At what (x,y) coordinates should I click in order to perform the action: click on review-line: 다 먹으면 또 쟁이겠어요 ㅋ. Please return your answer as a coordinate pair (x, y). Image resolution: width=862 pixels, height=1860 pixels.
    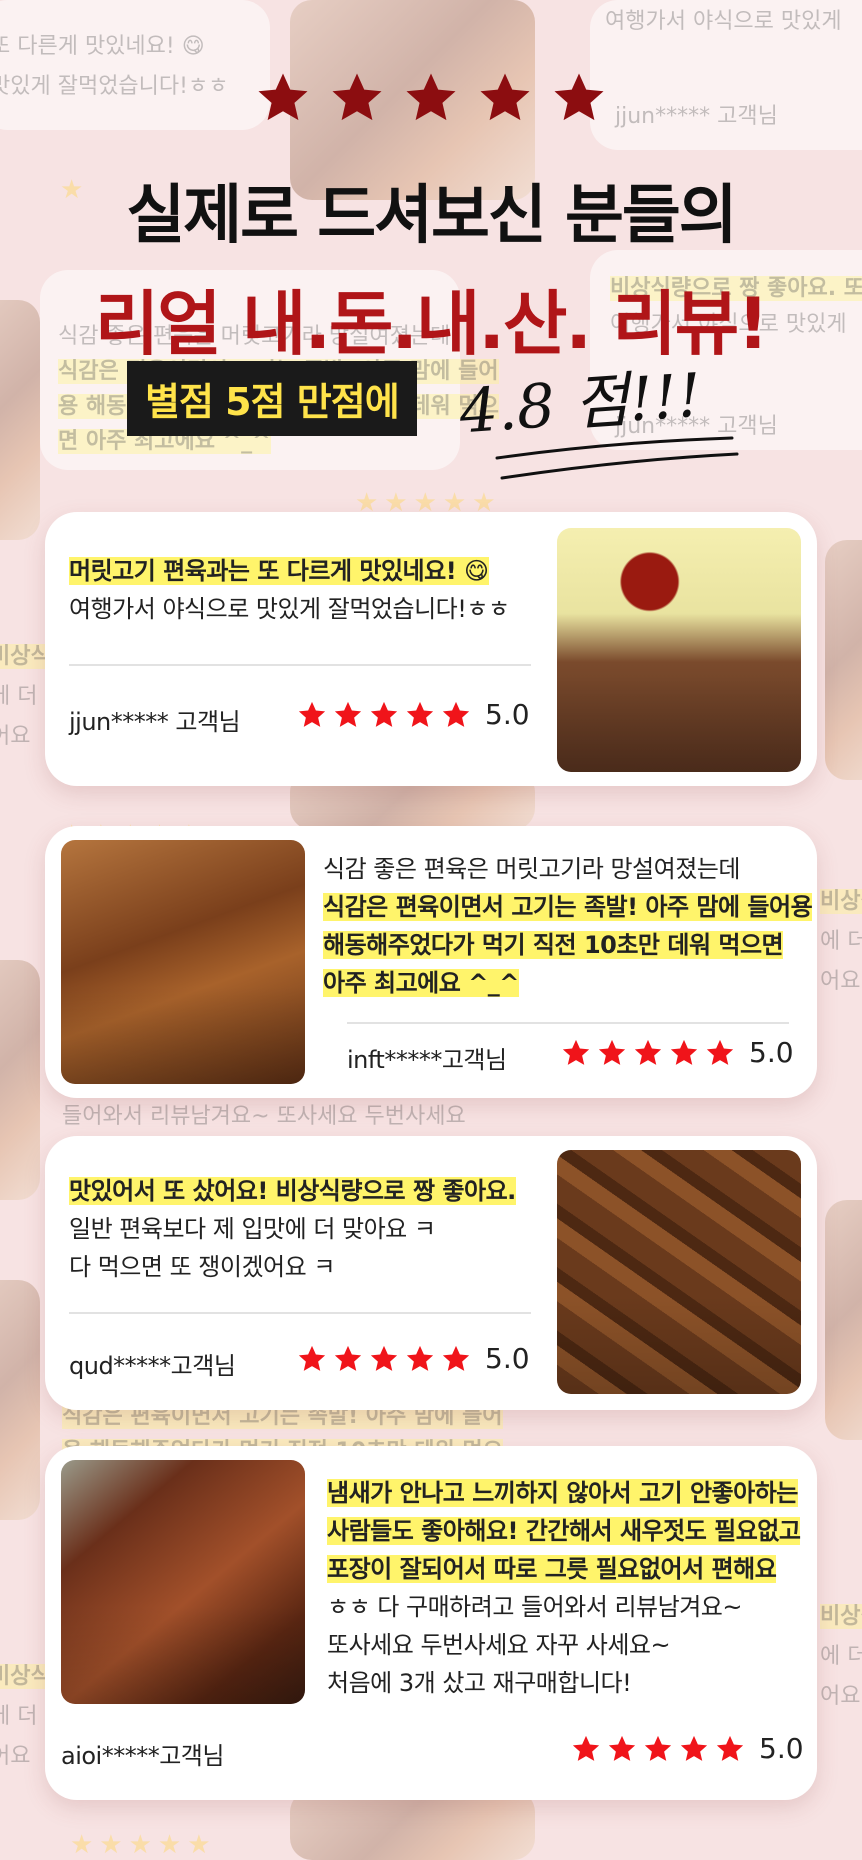
    Looking at the image, I should click on (202, 1267).